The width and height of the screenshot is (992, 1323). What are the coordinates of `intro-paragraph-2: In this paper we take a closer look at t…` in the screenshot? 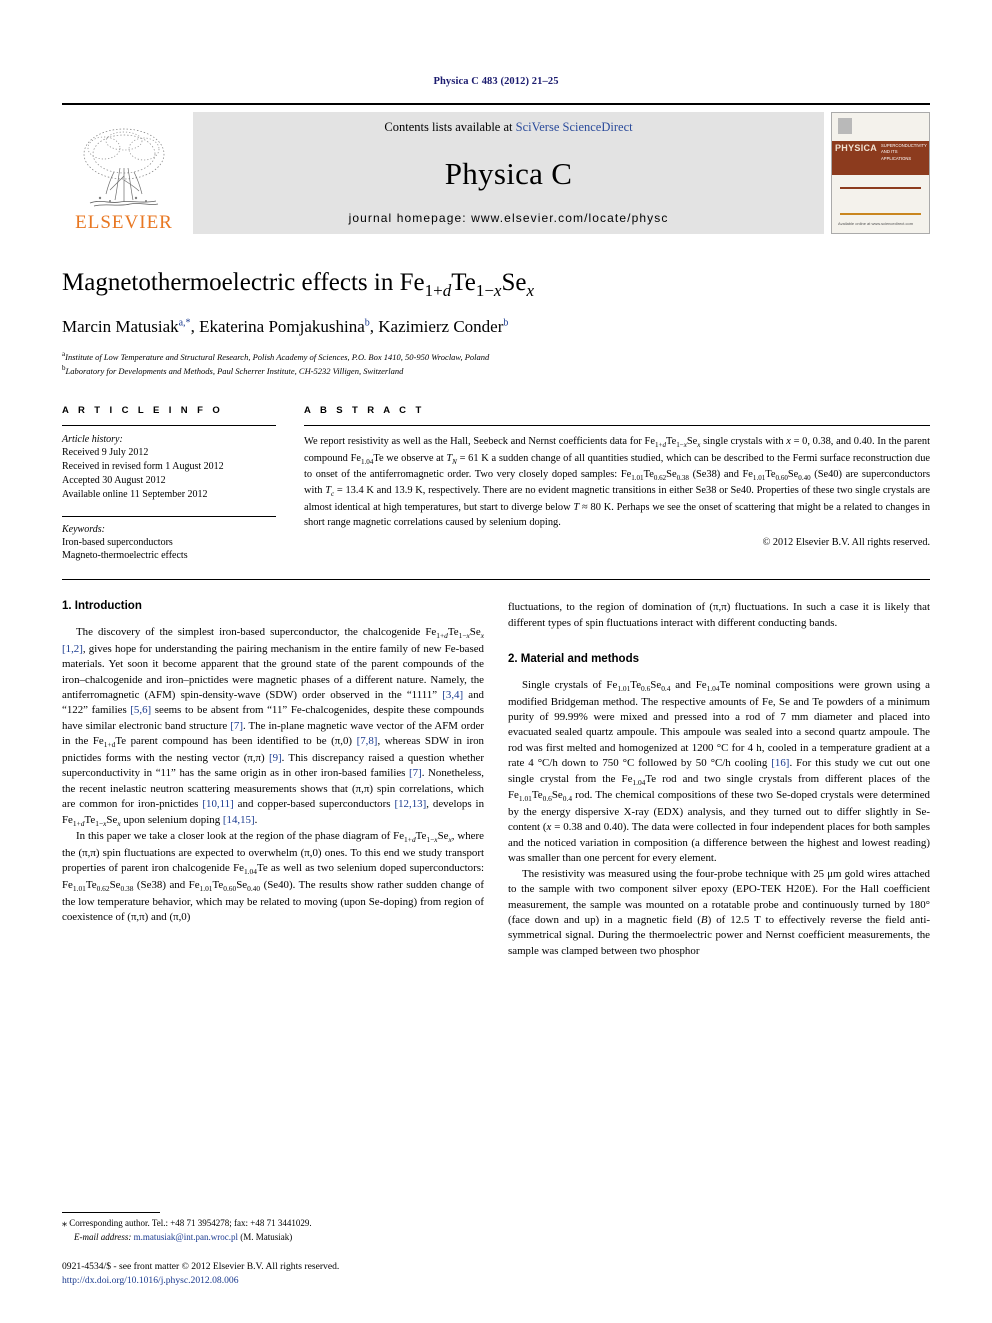 It's located at (273, 877).